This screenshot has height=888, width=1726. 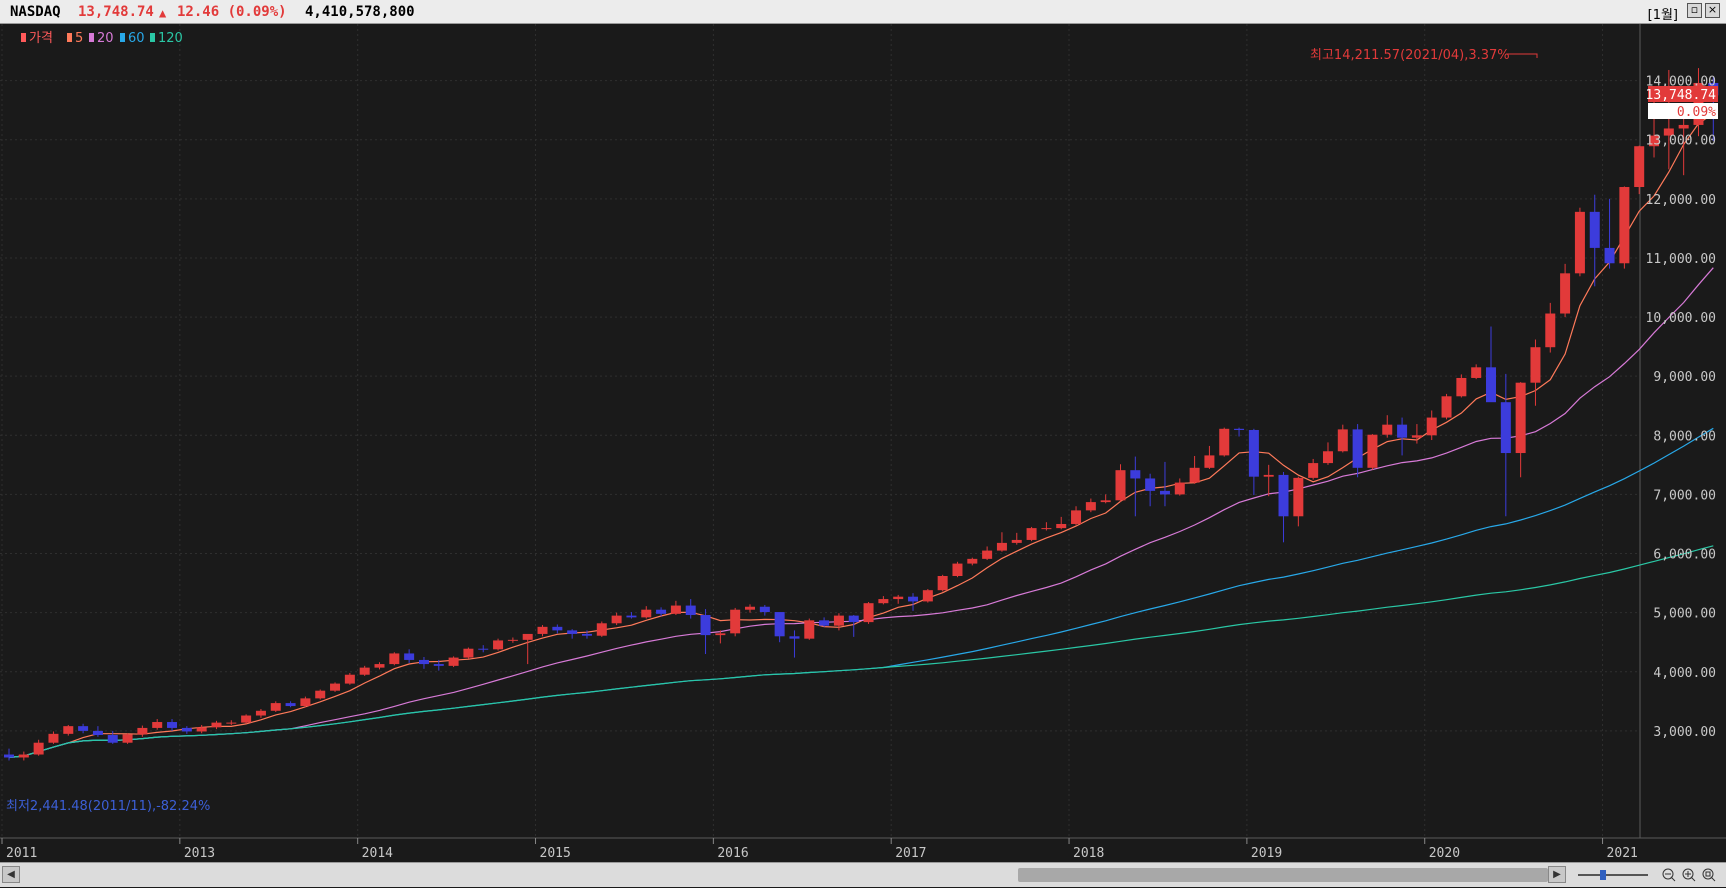 What do you see at coordinates (1694, 10) in the screenshot?
I see `restore-window-button: ▫` at bounding box center [1694, 10].